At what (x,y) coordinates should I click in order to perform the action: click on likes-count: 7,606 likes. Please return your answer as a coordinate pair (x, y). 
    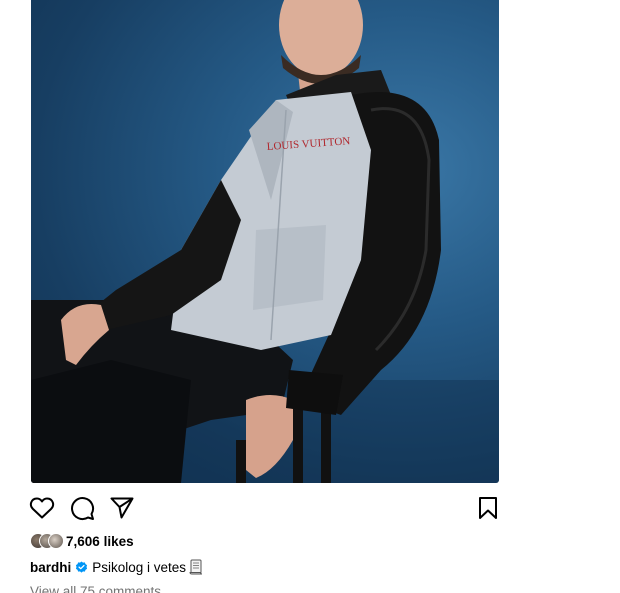
    Looking at the image, I should click on (100, 541).